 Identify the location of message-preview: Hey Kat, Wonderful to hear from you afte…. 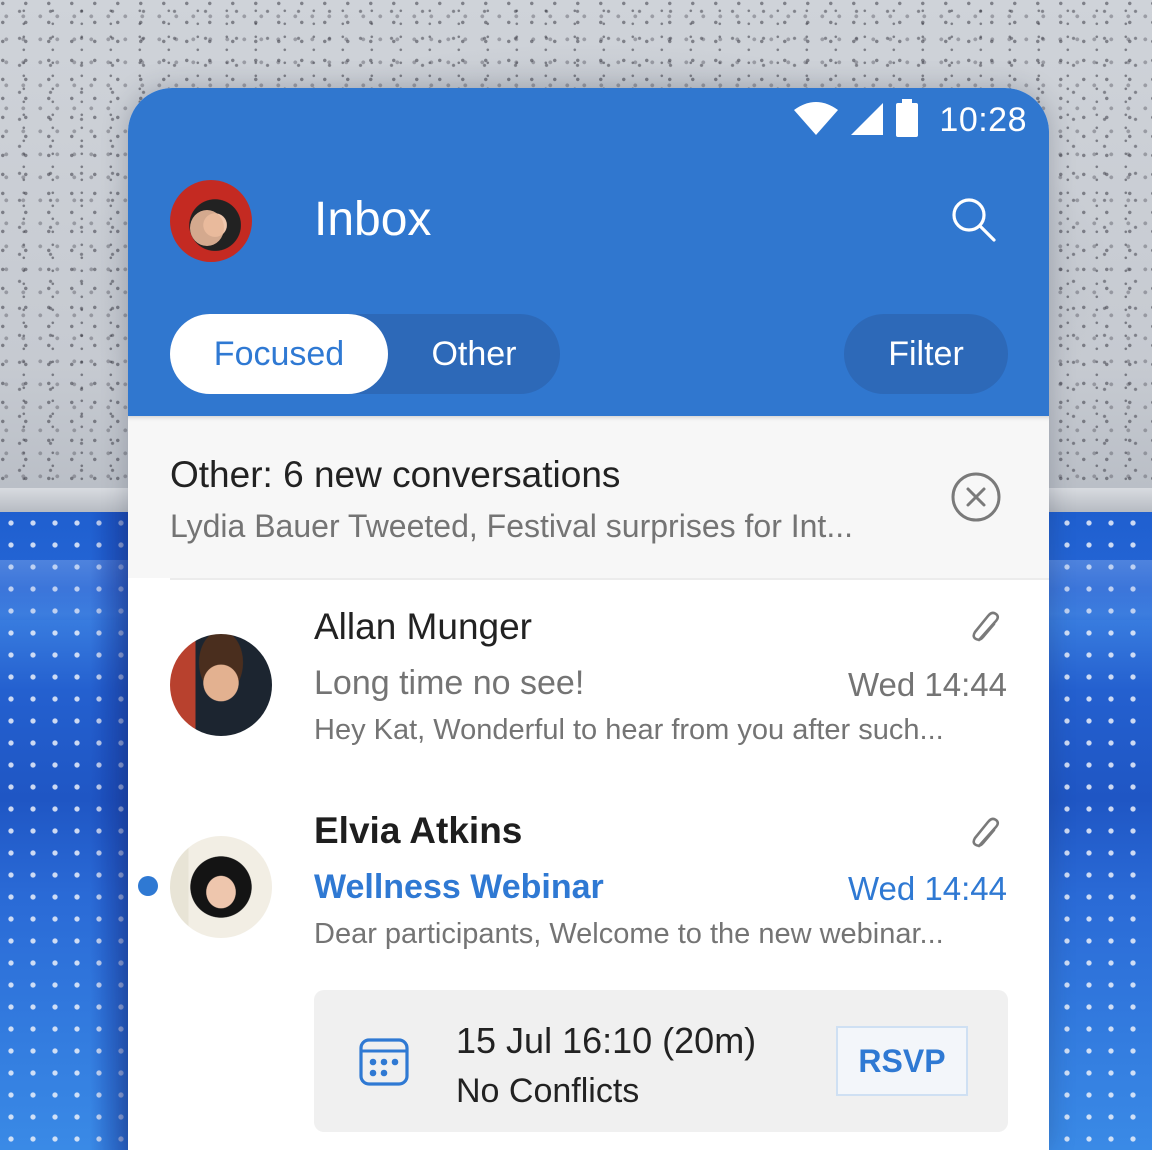
(629, 730).